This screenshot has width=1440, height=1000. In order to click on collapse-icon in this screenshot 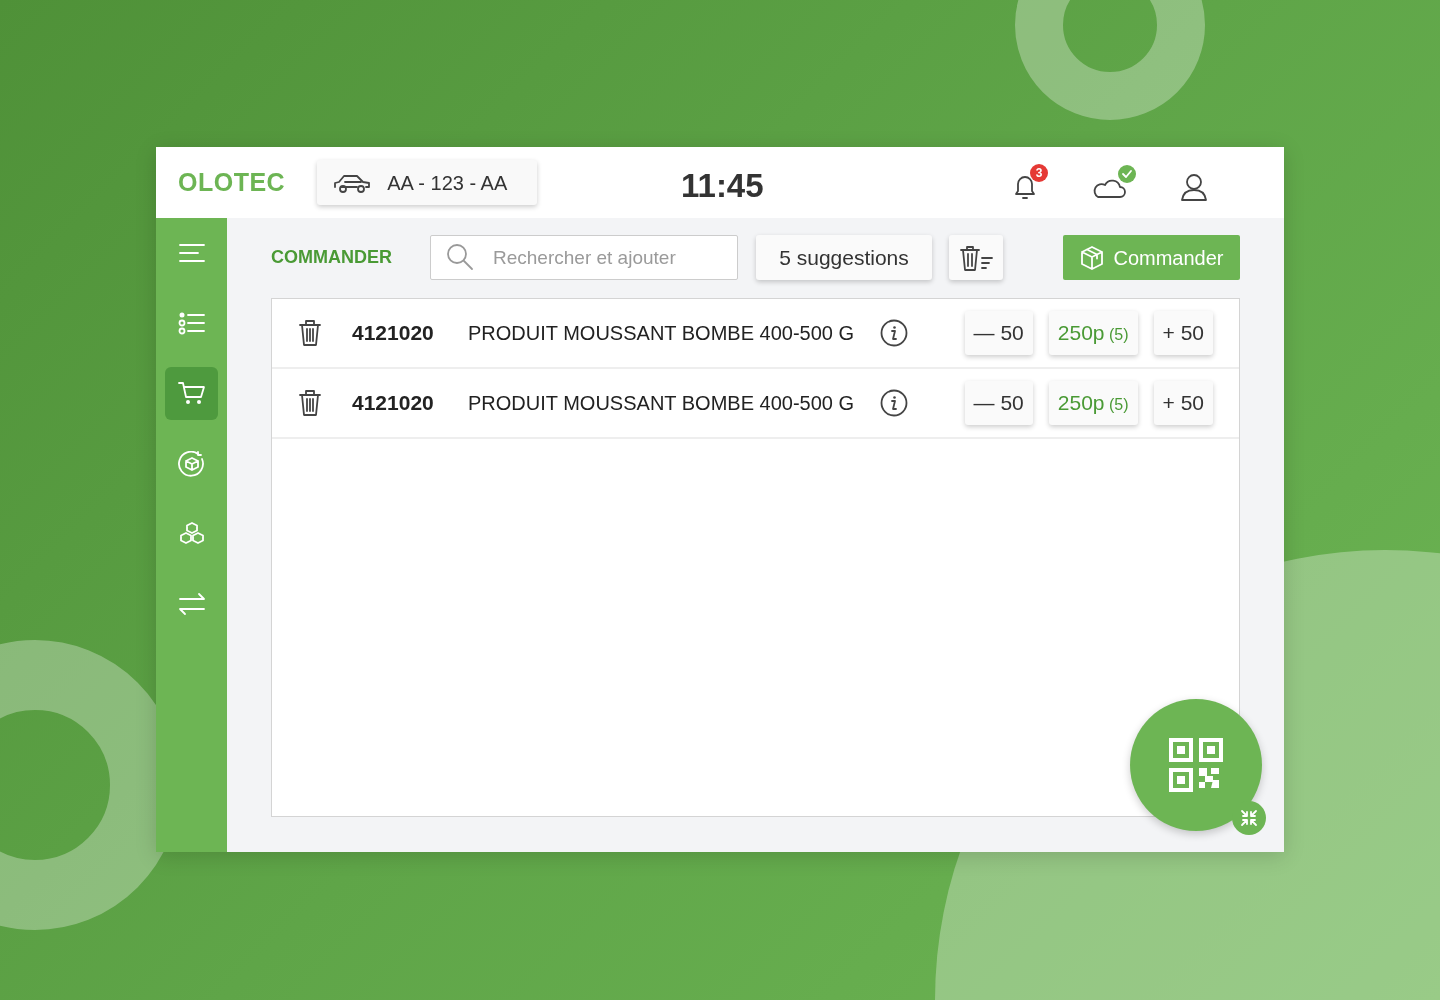, I will do `click(1249, 818)`.